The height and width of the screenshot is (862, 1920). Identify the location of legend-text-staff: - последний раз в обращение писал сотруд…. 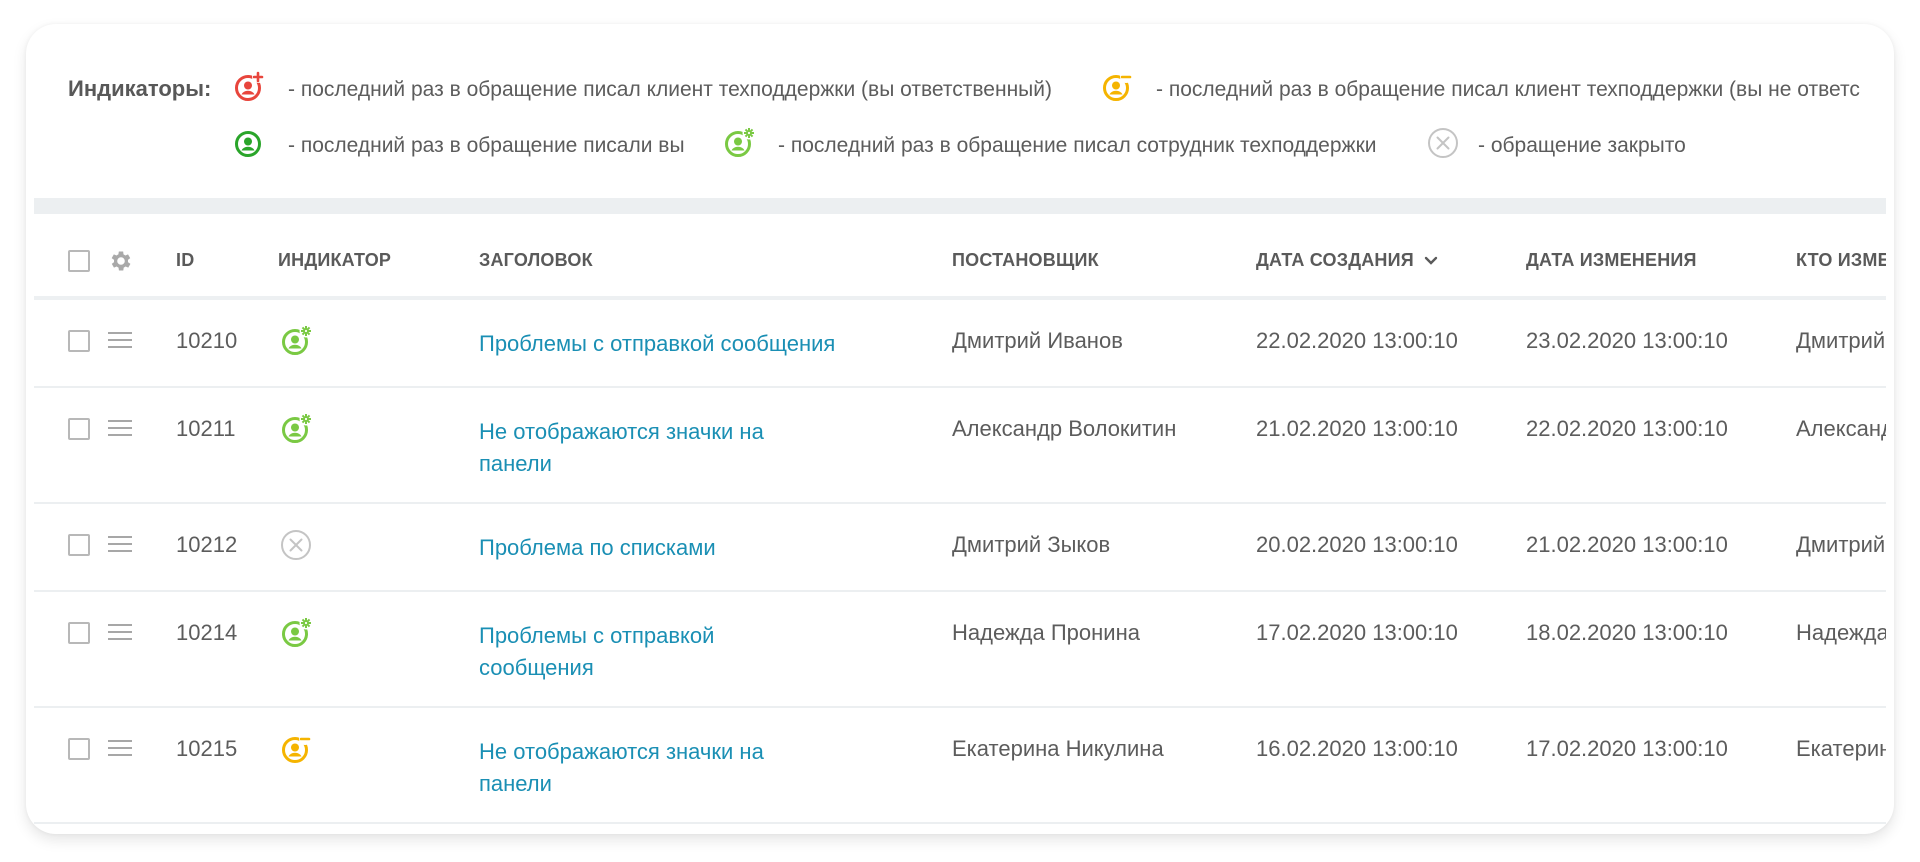
(1077, 145).